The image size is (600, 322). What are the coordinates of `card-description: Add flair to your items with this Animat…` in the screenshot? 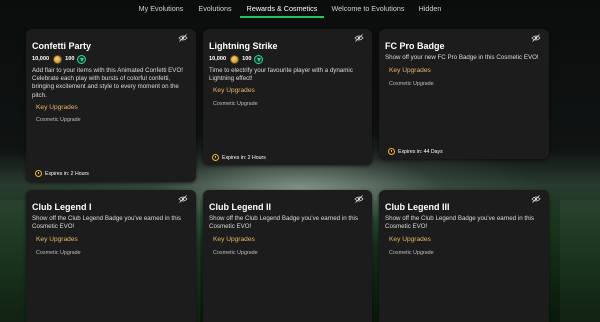 It's located at (107, 83).